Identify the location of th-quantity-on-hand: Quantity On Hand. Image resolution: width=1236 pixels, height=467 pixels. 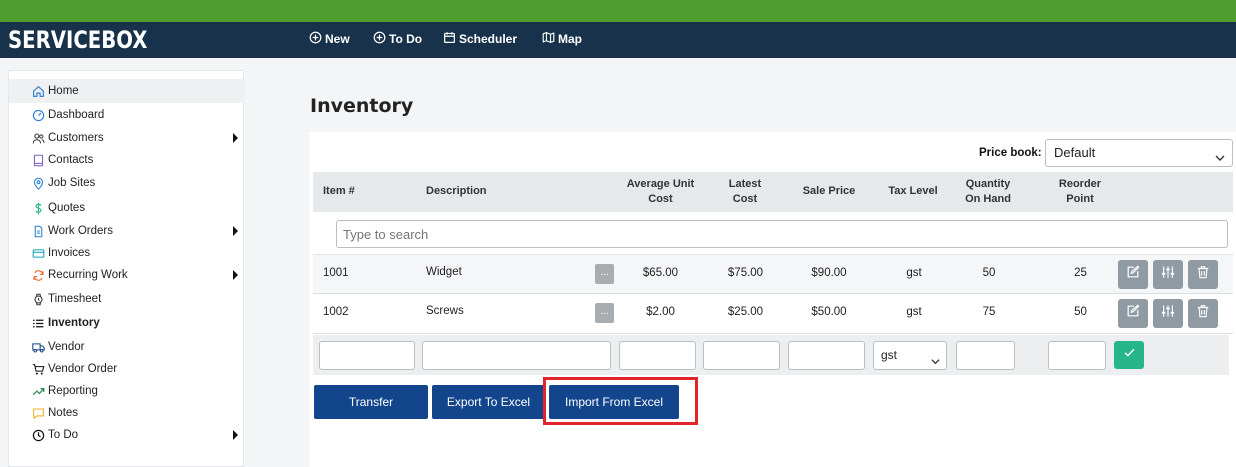
(988, 192).